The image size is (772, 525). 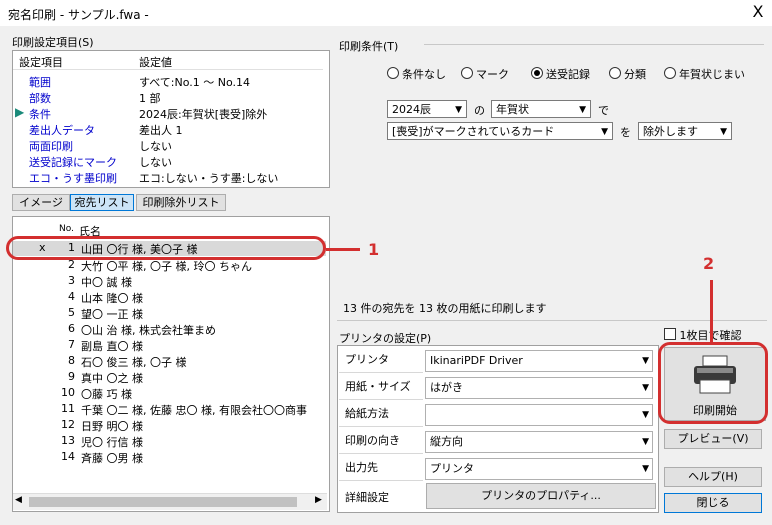 I want to click on grid-row-feed: 給紙方法 ▼, so click(x=497, y=414).